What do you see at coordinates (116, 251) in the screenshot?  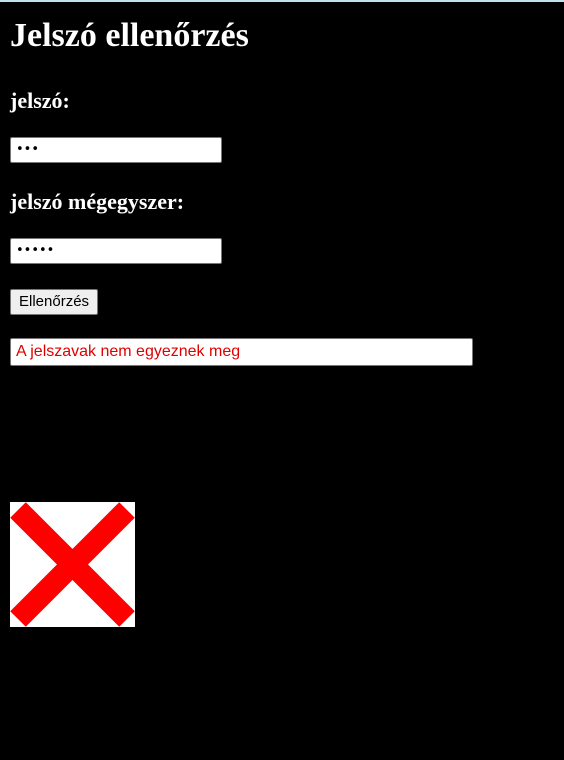 I see `confirm-password-input: •••••` at bounding box center [116, 251].